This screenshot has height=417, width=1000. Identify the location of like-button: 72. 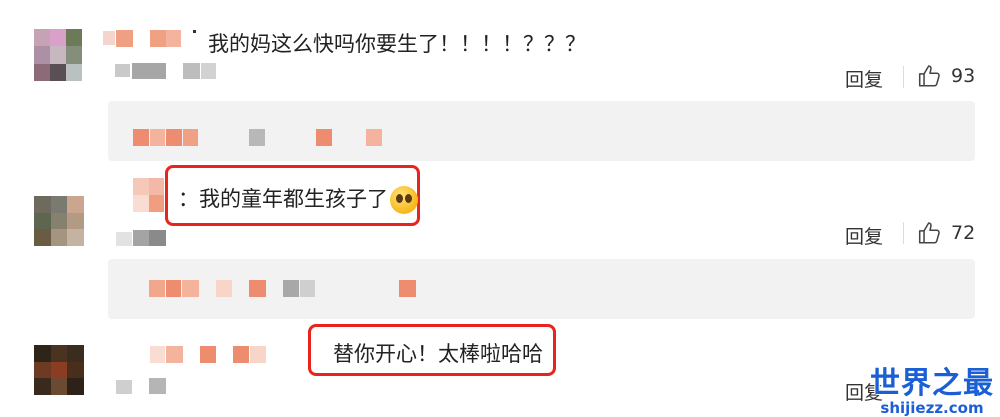
(946, 233).